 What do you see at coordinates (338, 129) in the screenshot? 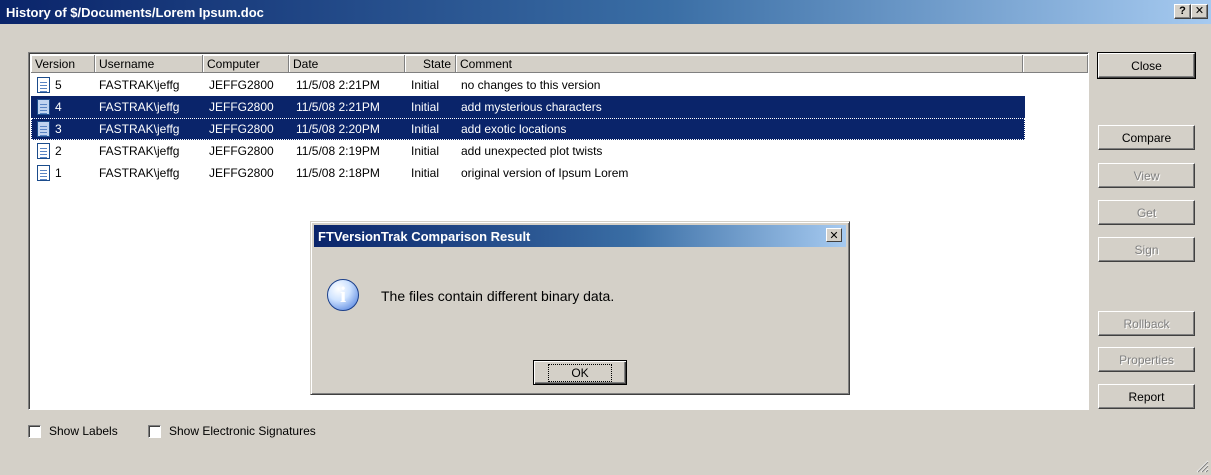
I see `row-date: 11/5/08 2:20PM` at bounding box center [338, 129].